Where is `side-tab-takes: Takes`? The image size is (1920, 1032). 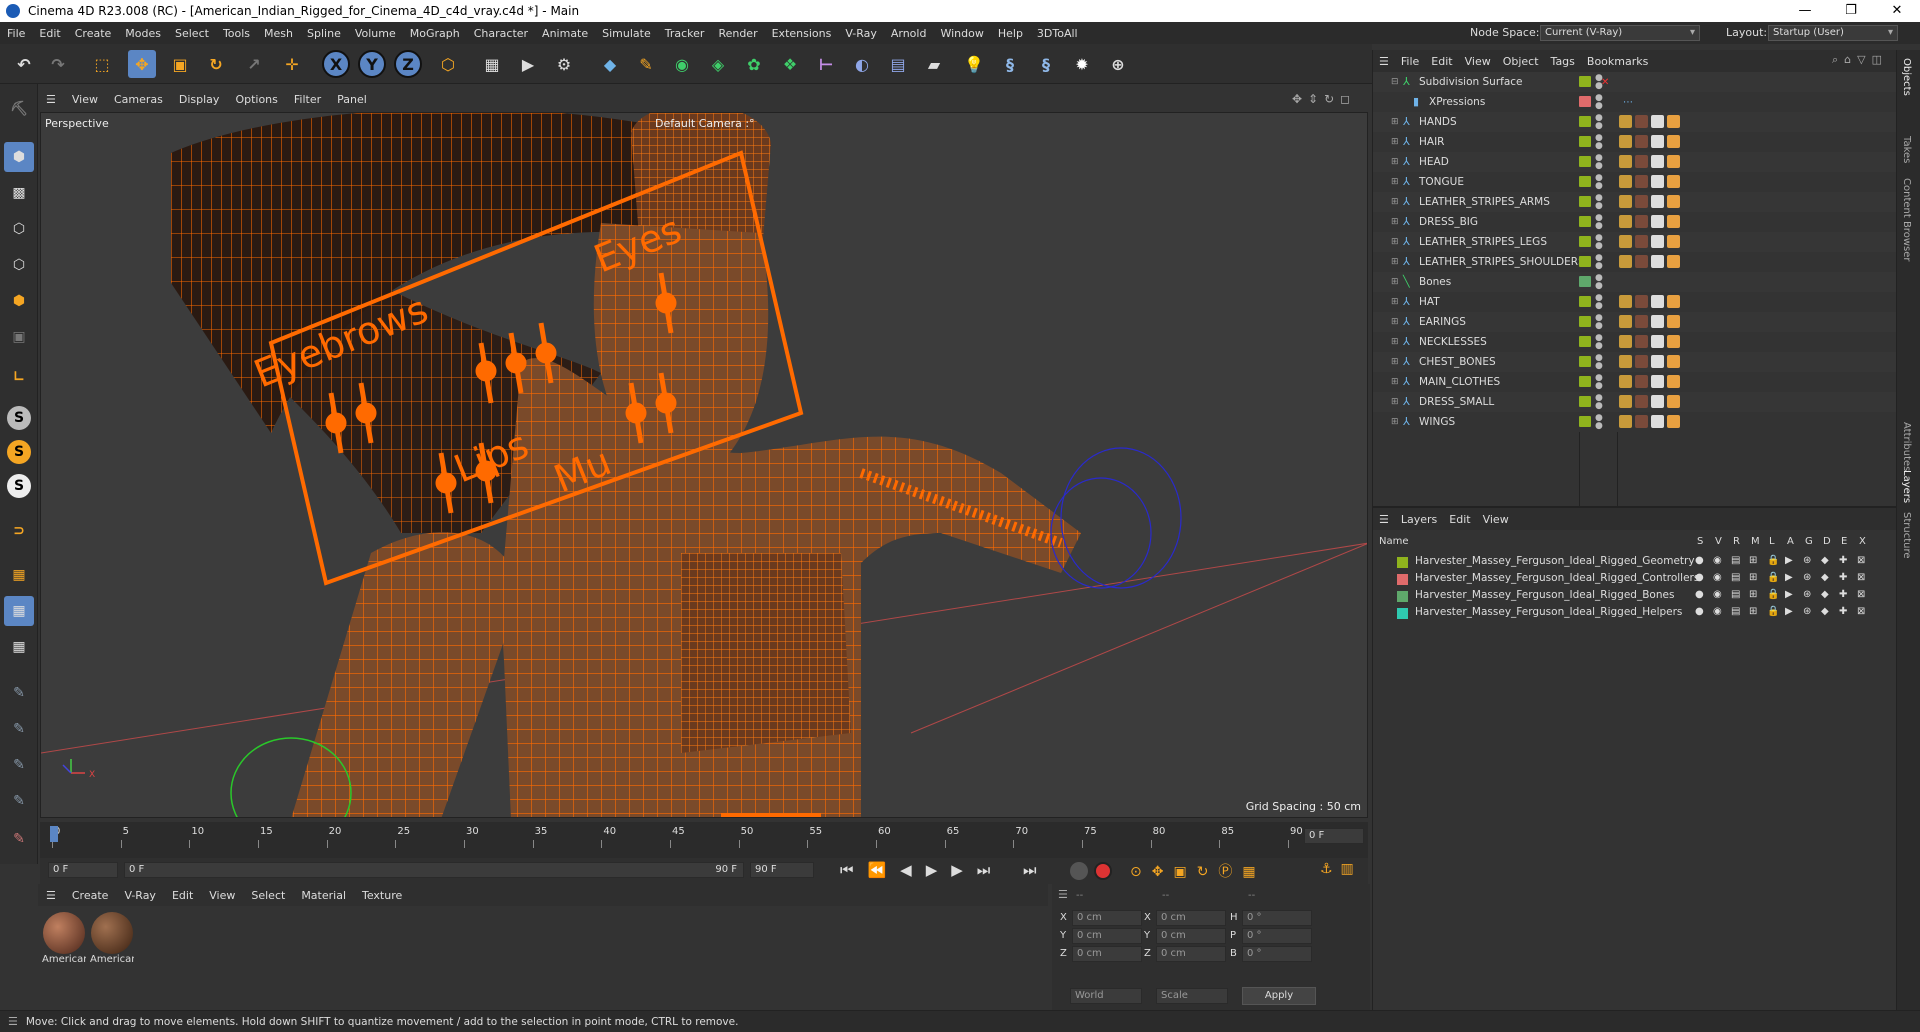 side-tab-takes: Takes is located at coordinates (1906, 149).